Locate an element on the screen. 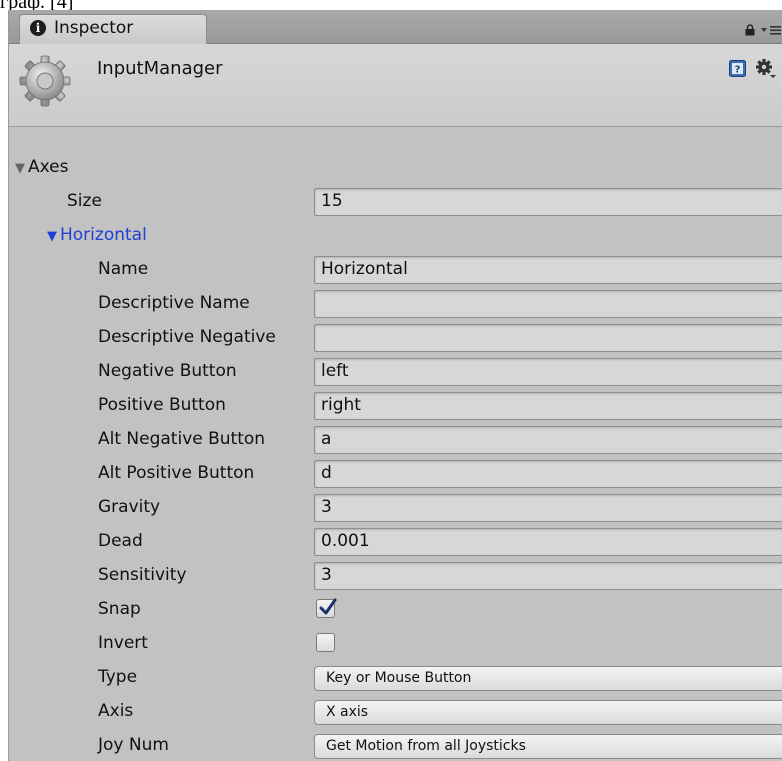 This screenshot has width=782, height=761. joy-num-select-value: Get Motion from all Joysticks is located at coordinates (426, 746).